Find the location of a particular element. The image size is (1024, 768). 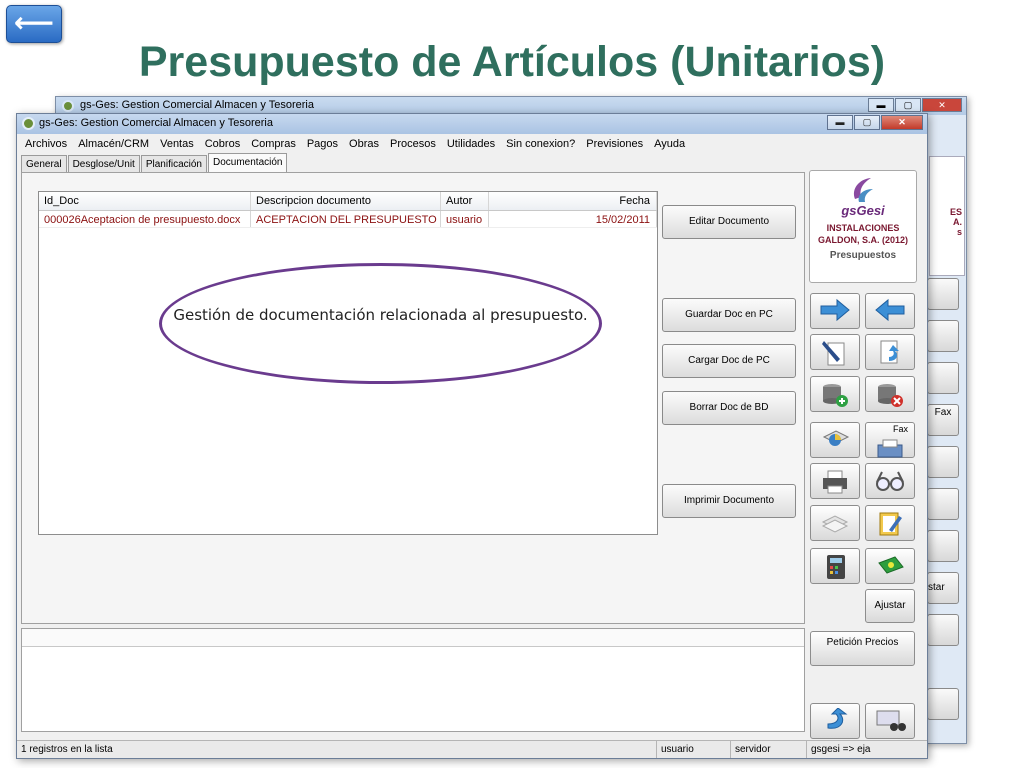

add-database-button is located at coordinates (835, 394).